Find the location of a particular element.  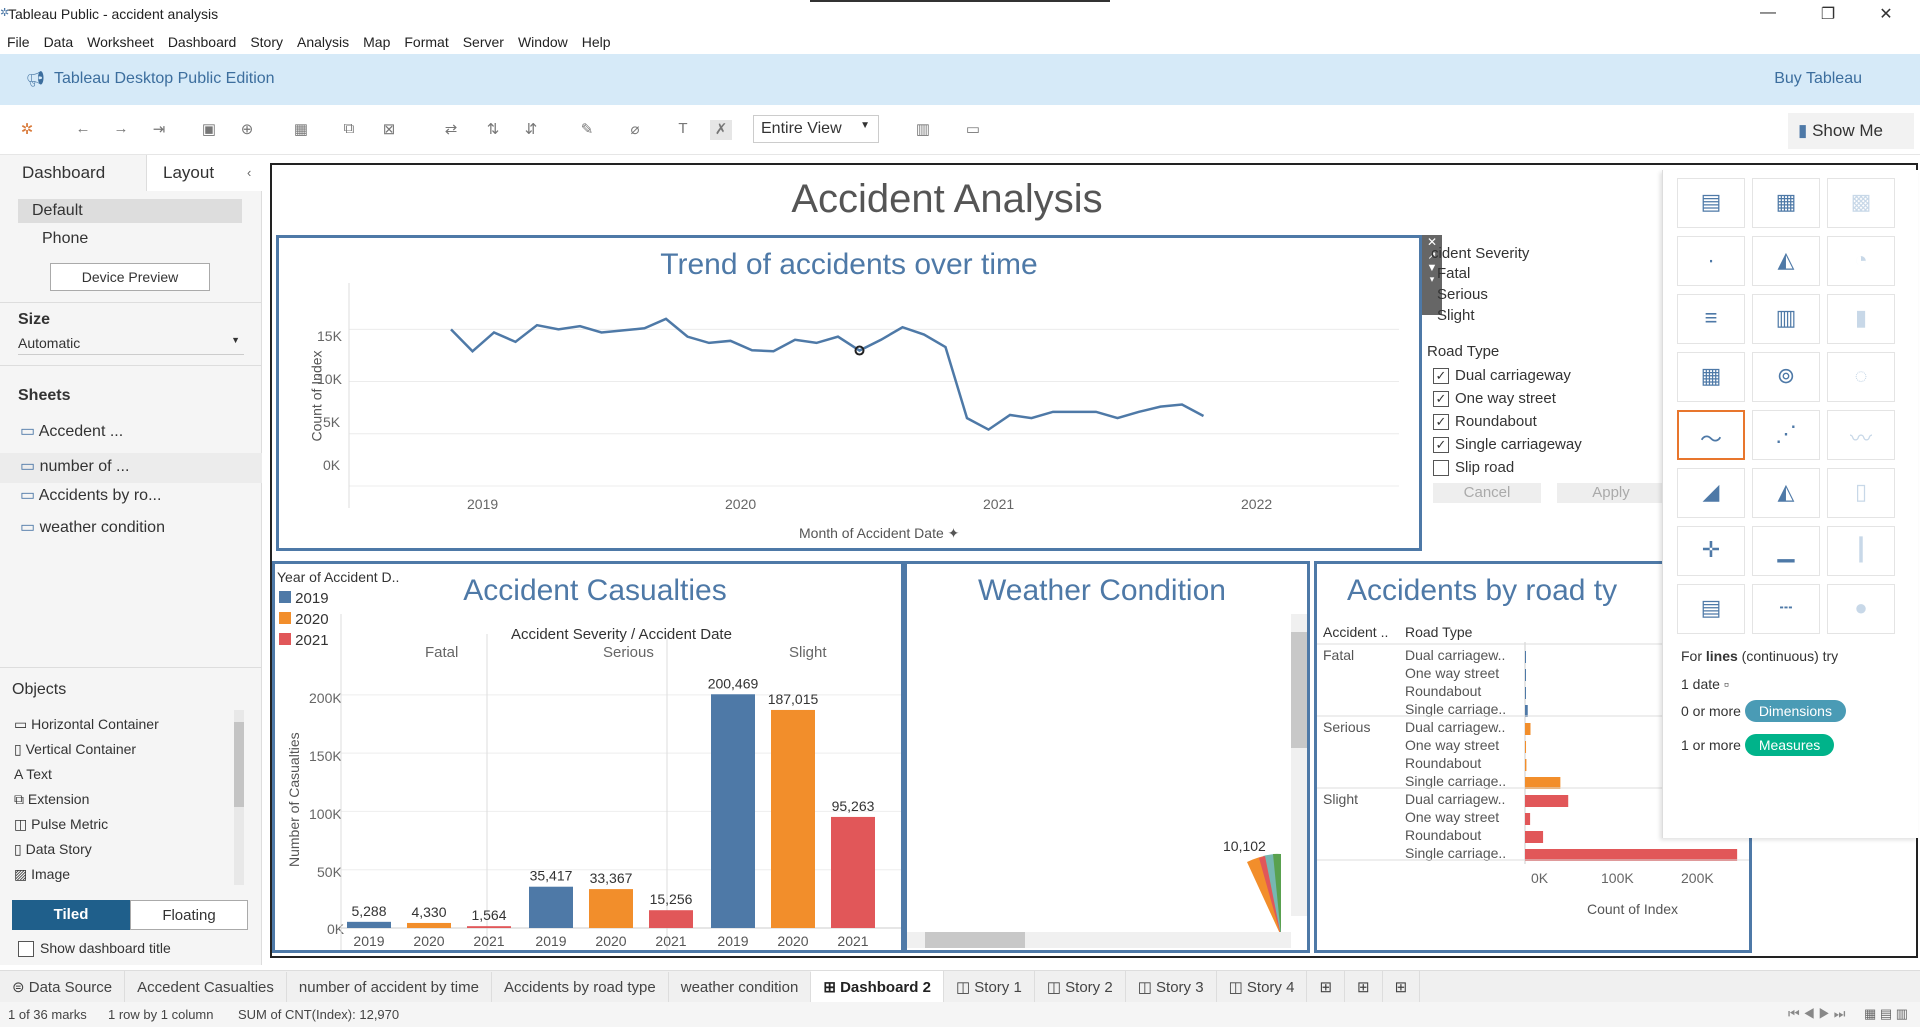

close-icon: ✕ is located at coordinates (1886, 14).